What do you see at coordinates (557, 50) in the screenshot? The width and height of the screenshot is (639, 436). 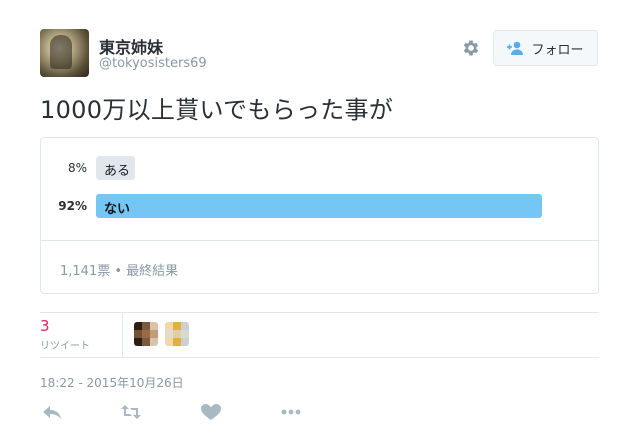 I see `follow-button-label: フォロー` at bounding box center [557, 50].